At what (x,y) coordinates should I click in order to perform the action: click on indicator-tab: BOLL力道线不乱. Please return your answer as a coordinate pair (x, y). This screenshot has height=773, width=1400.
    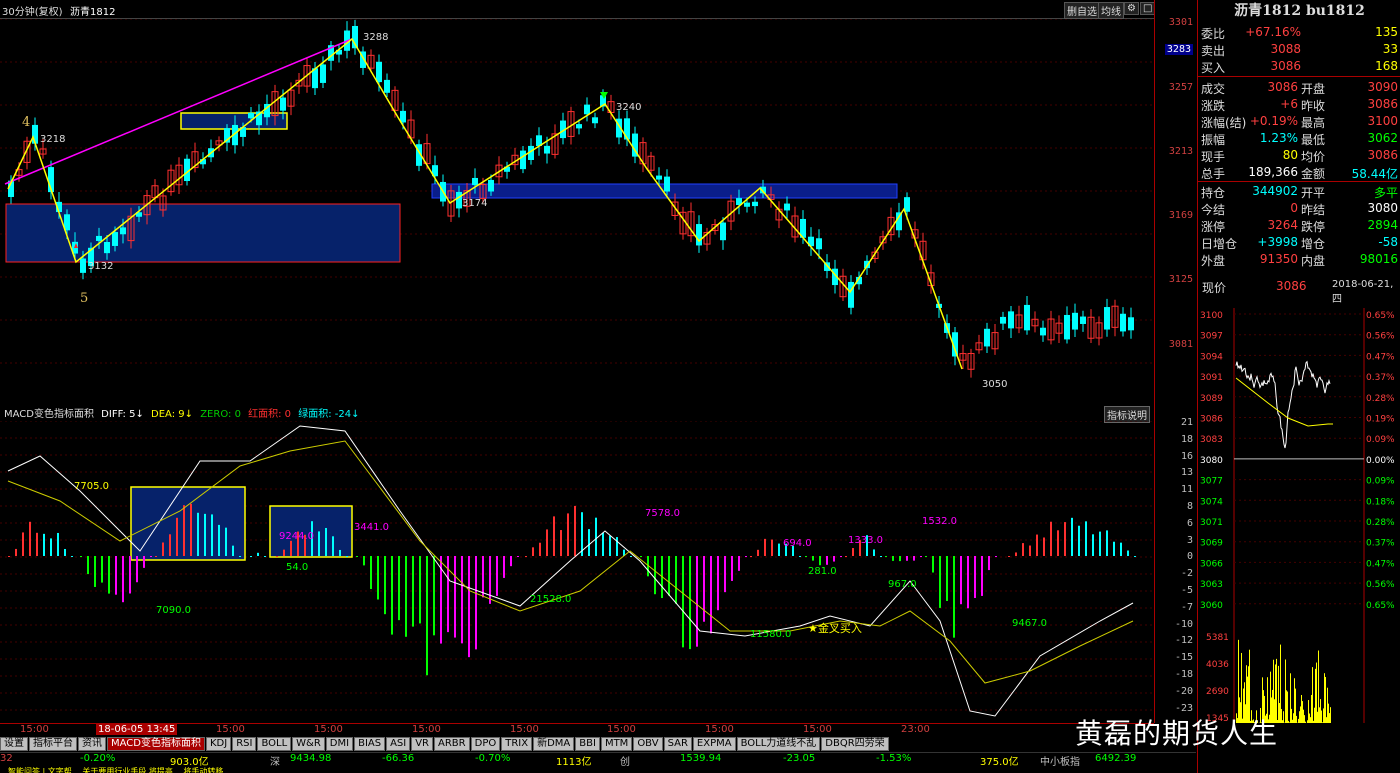
    Looking at the image, I should click on (778, 744).